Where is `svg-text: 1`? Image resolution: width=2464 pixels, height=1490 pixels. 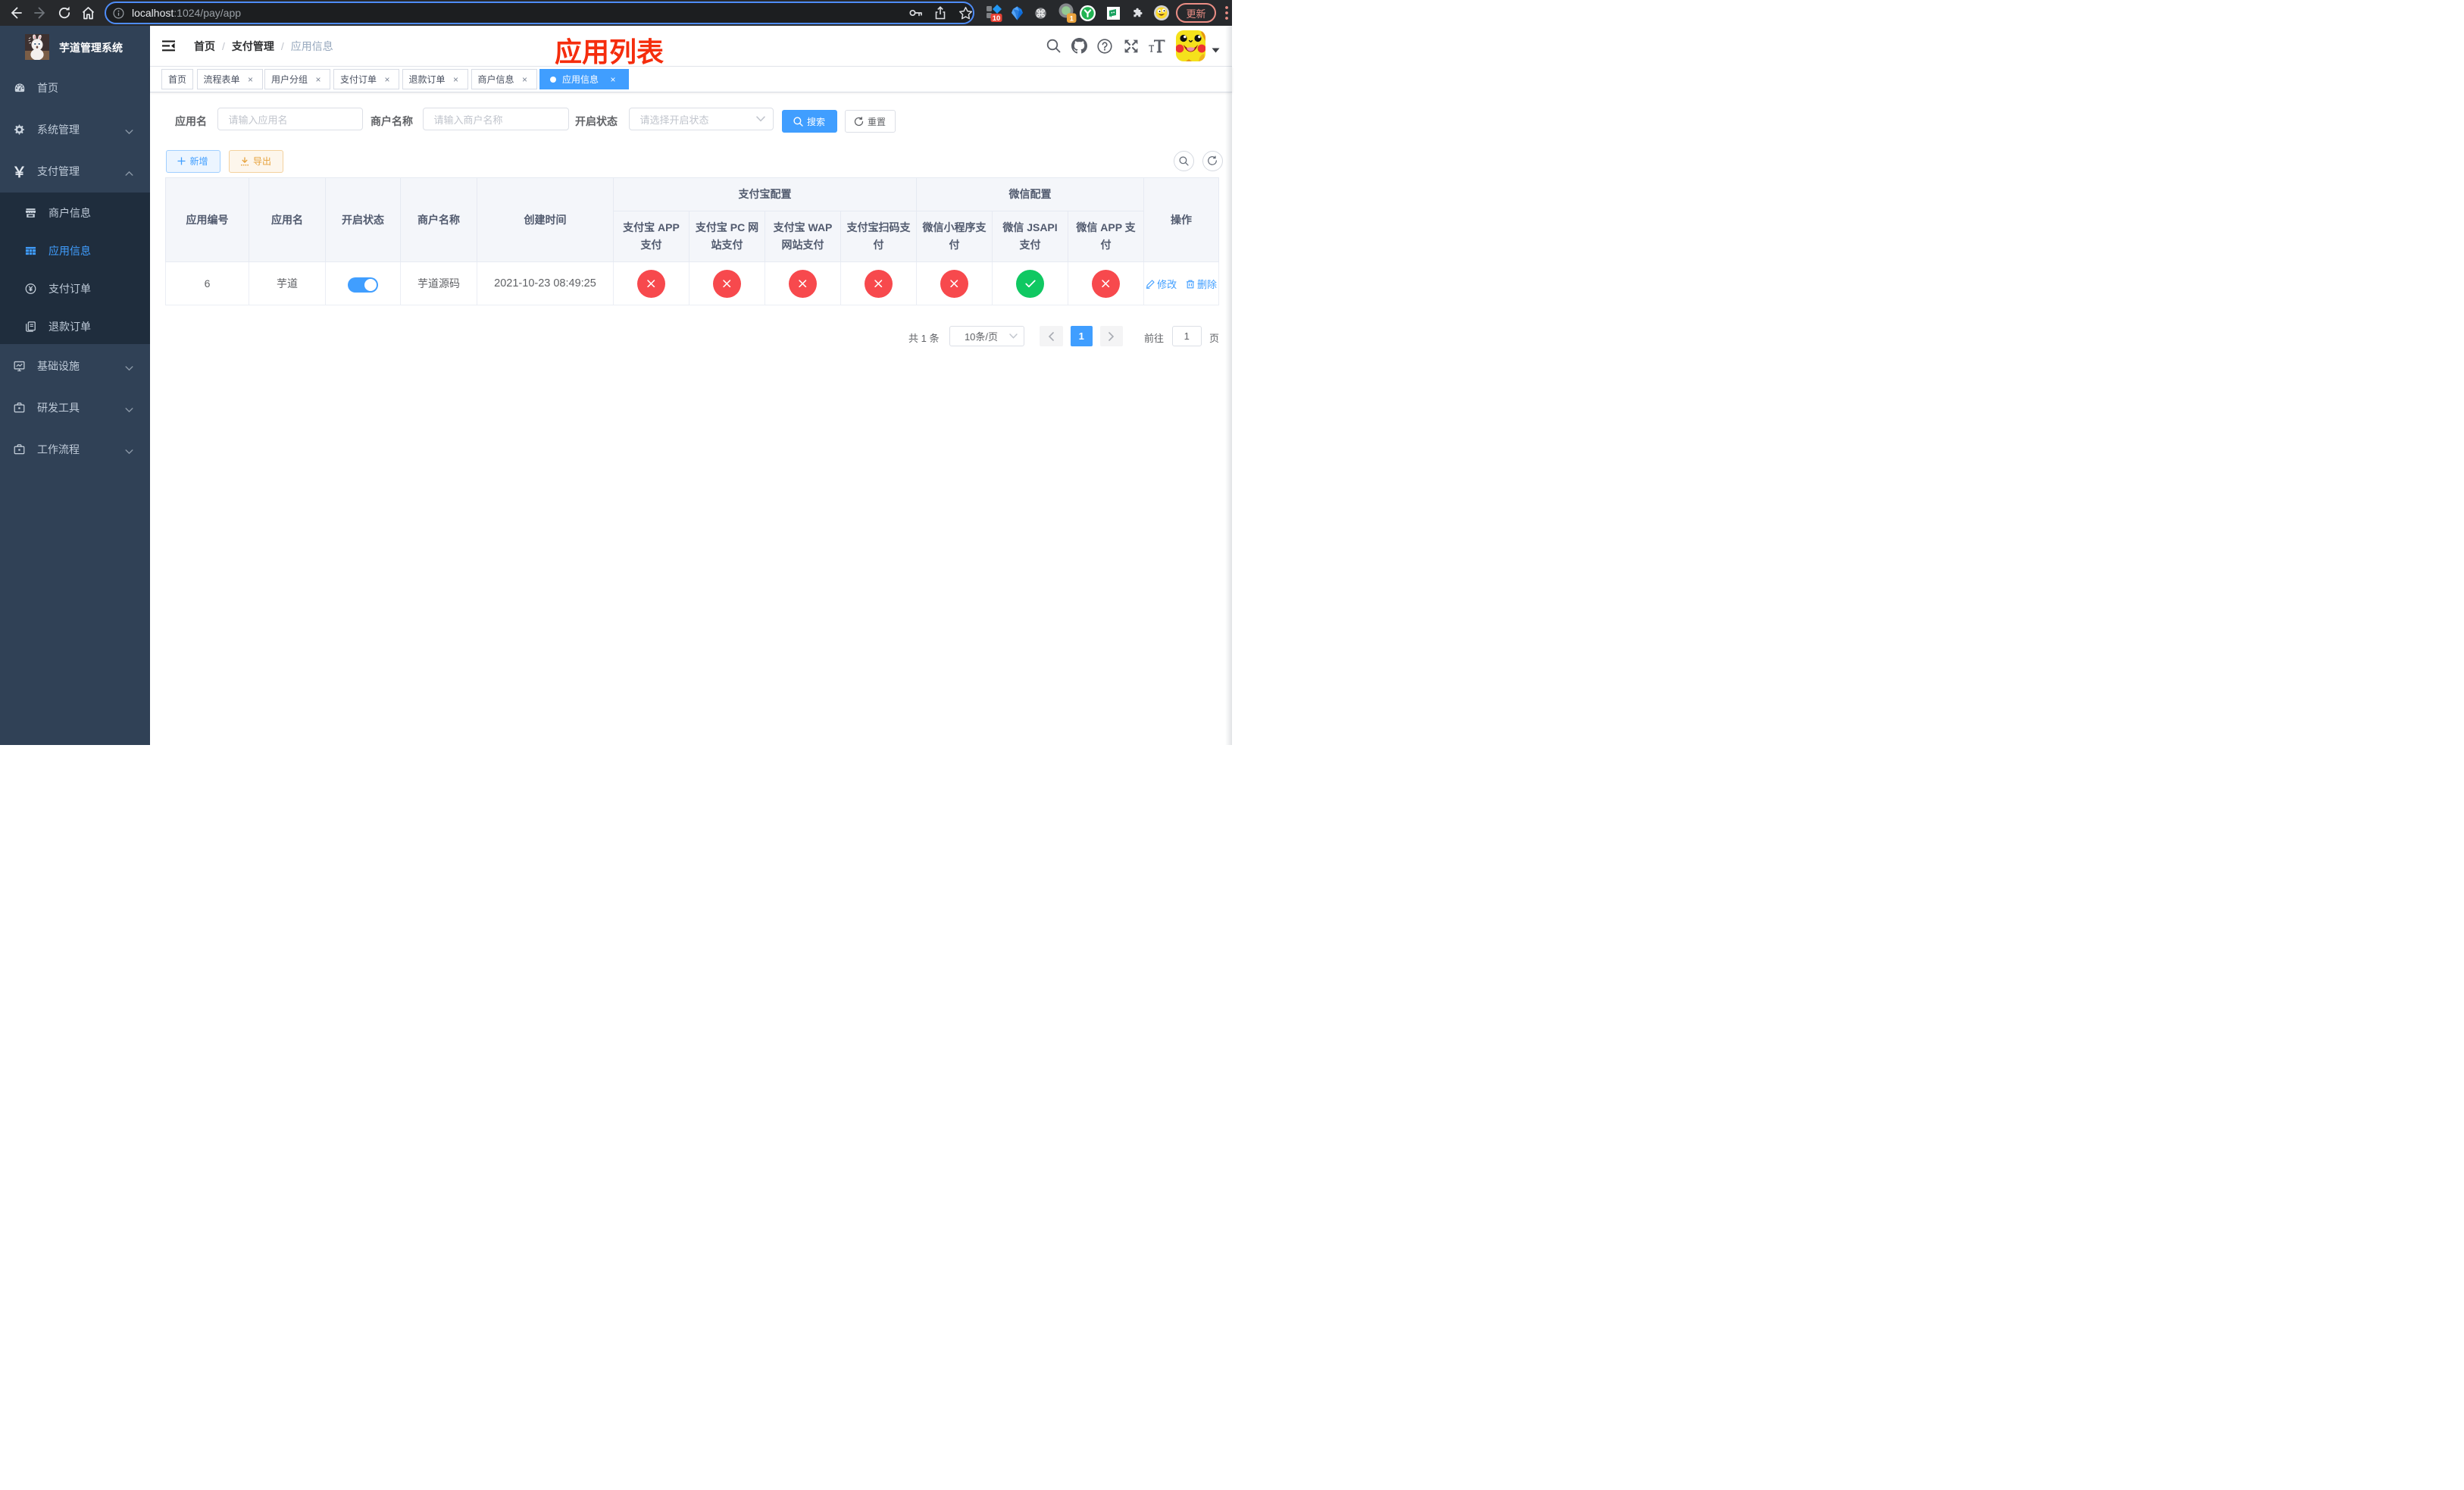
svg-text: 1 is located at coordinates (1072, 18).